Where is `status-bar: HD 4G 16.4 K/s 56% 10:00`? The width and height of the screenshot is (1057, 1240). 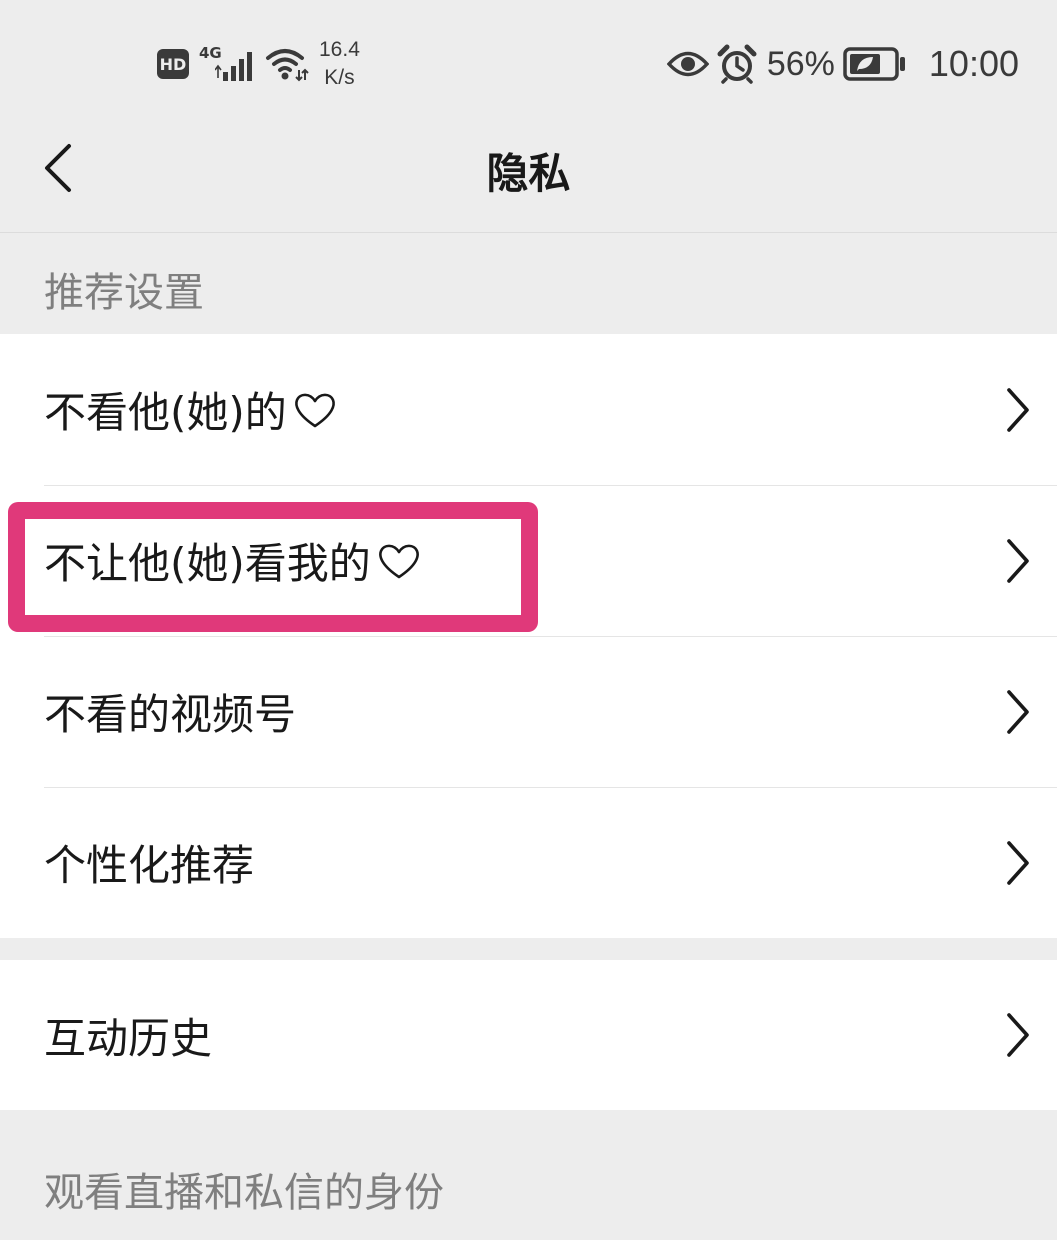
status-bar: HD 4G 16.4 K/s 56% 10:00 is located at coordinates (528, 60).